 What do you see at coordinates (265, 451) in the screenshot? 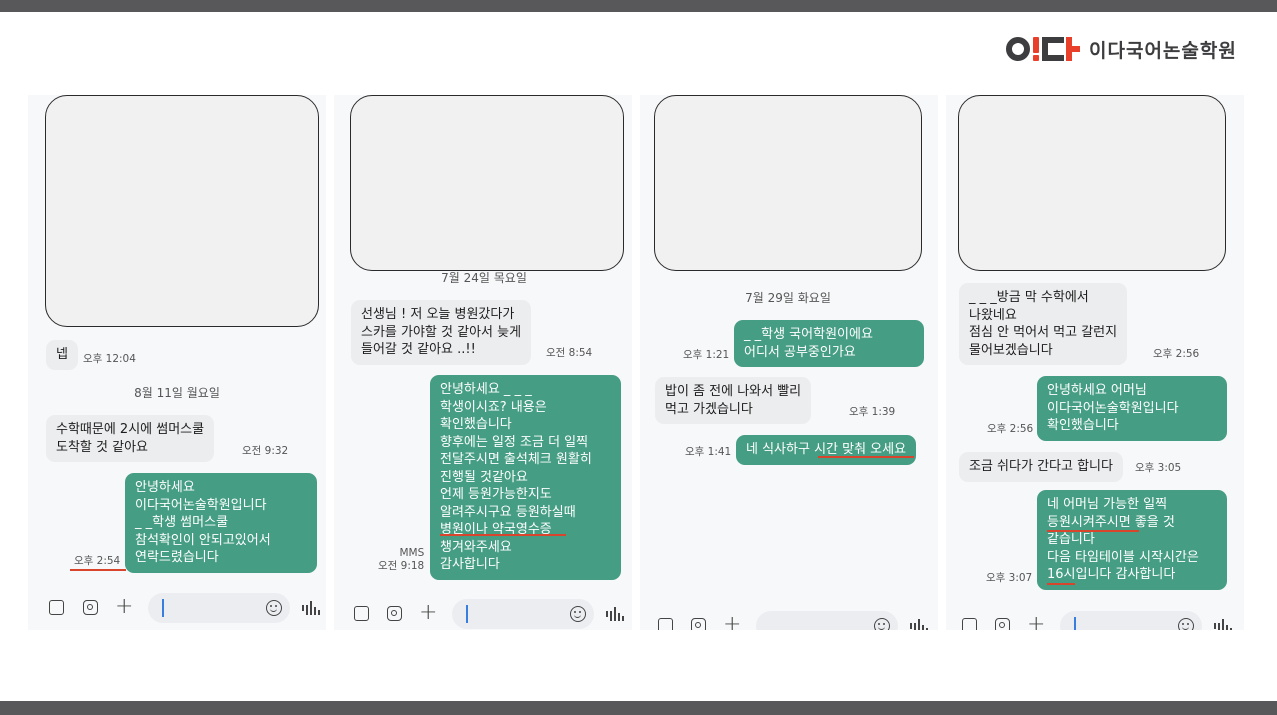
I see `message-time: 오전 9:32` at bounding box center [265, 451].